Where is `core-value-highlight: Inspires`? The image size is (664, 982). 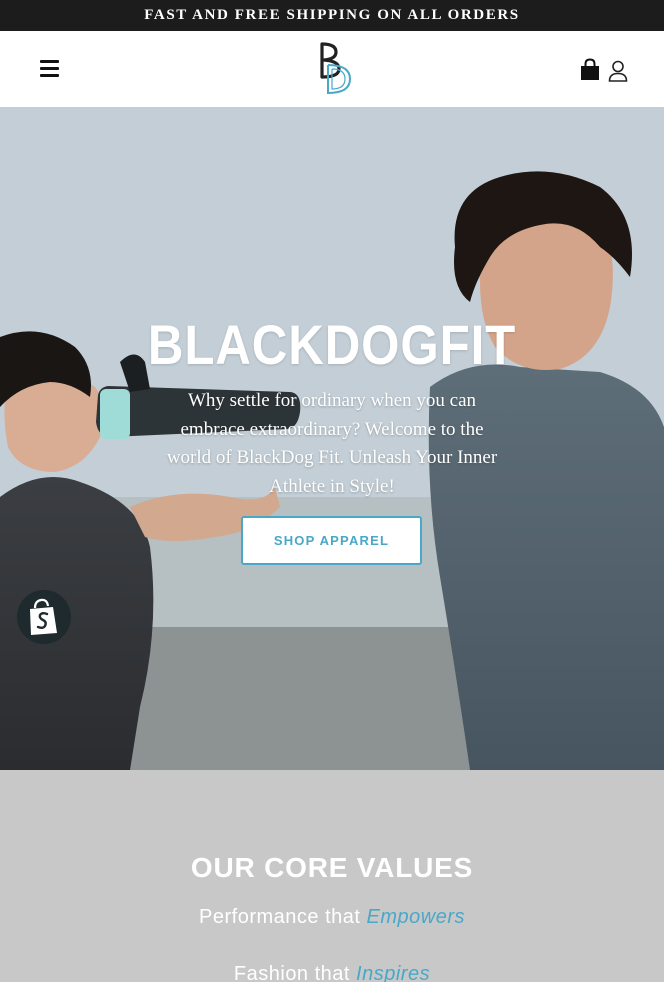 core-value-highlight: Inspires is located at coordinates (393, 972).